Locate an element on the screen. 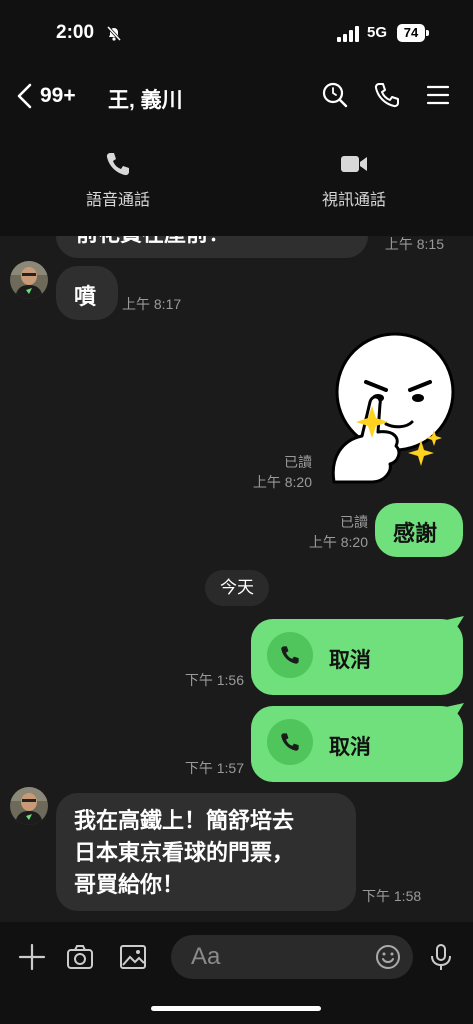 This screenshot has height=1024, width=473. message-text: 我在高鐵上！簡舒培去 日本東京看球的門票， 哥買給你！ is located at coordinates (184, 853).